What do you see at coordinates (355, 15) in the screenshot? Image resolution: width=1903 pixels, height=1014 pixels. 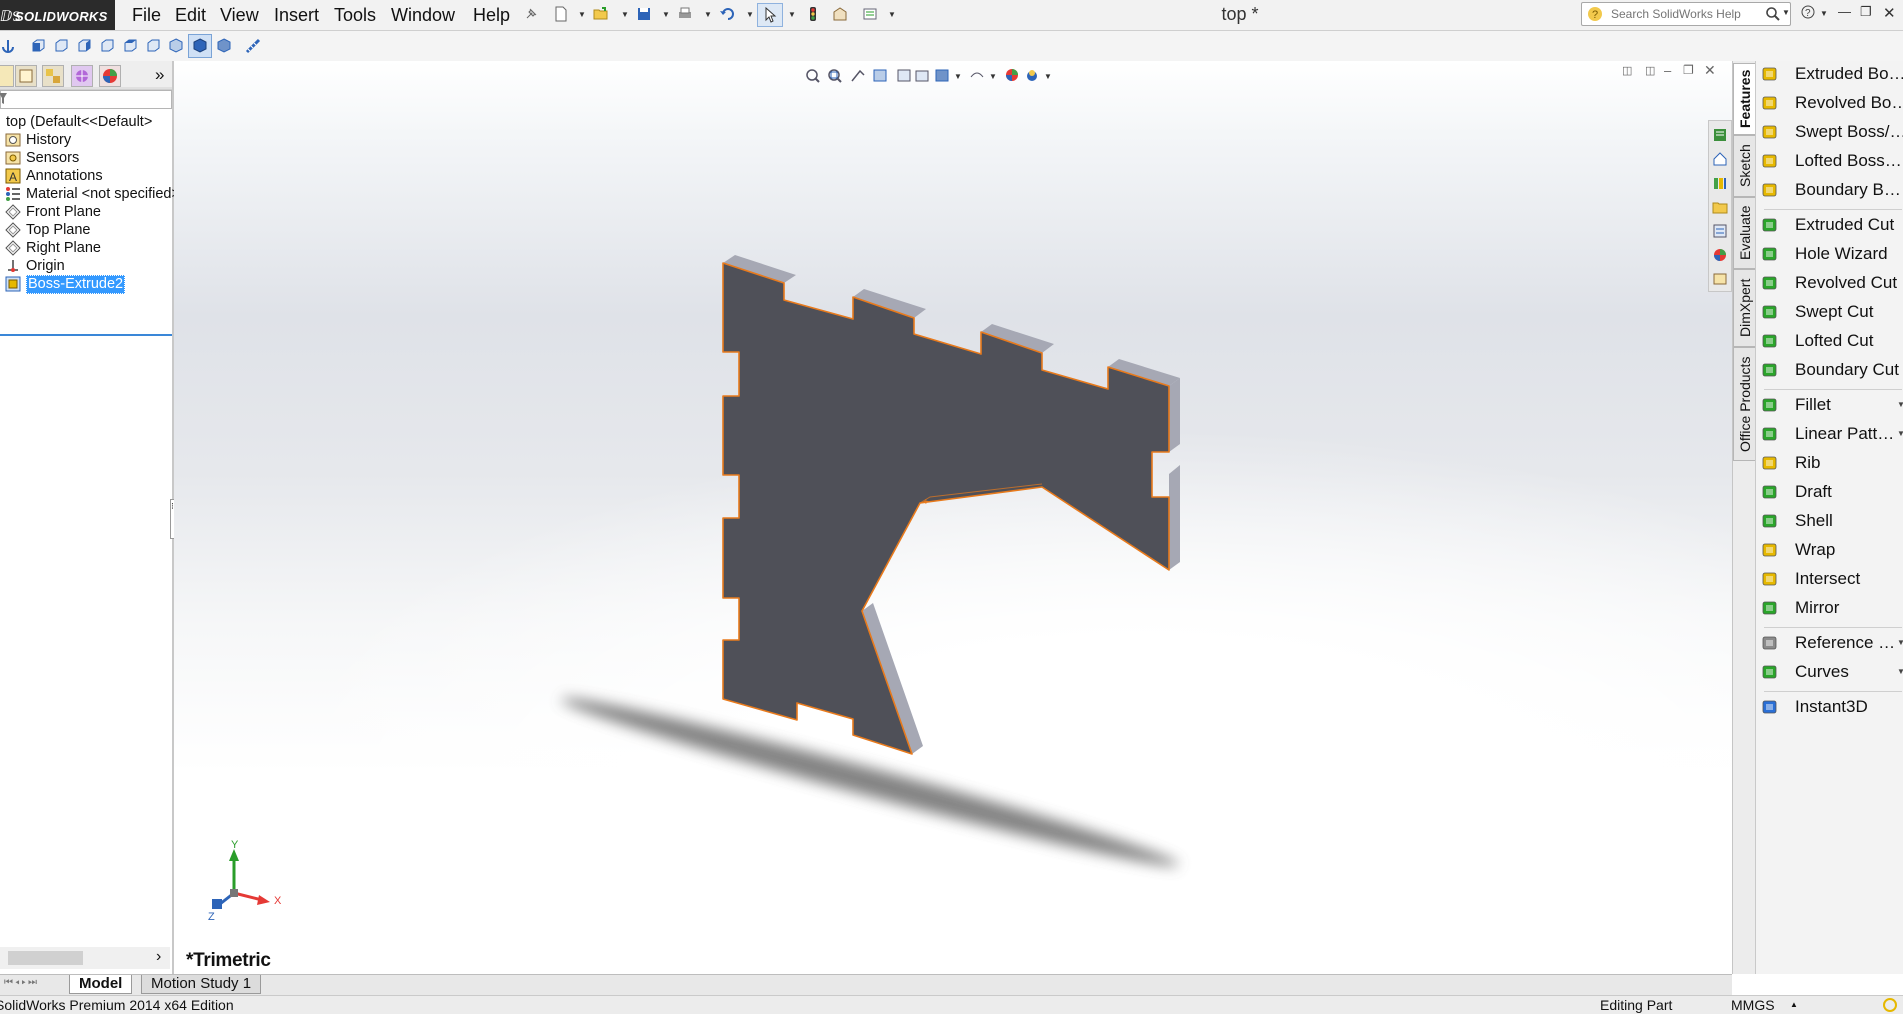 I see `menu-tools: Tools` at bounding box center [355, 15].